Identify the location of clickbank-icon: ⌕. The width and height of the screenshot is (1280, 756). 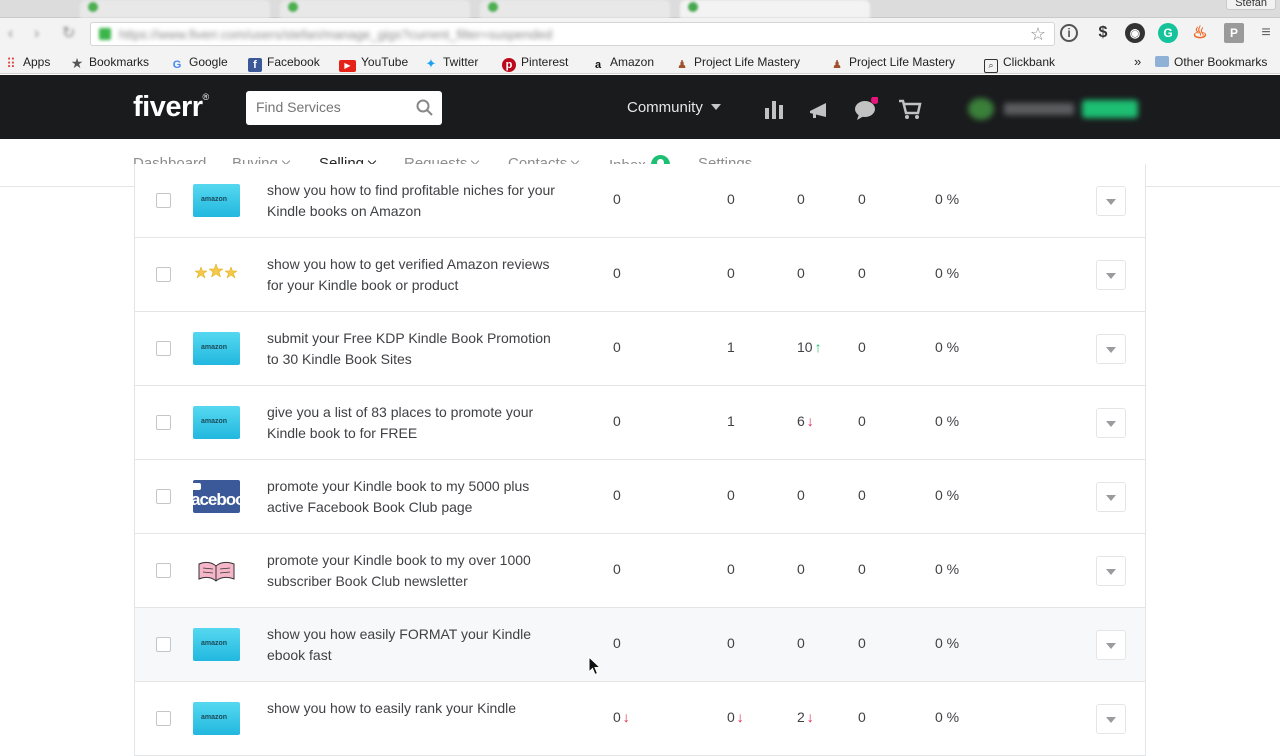
(991, 66).